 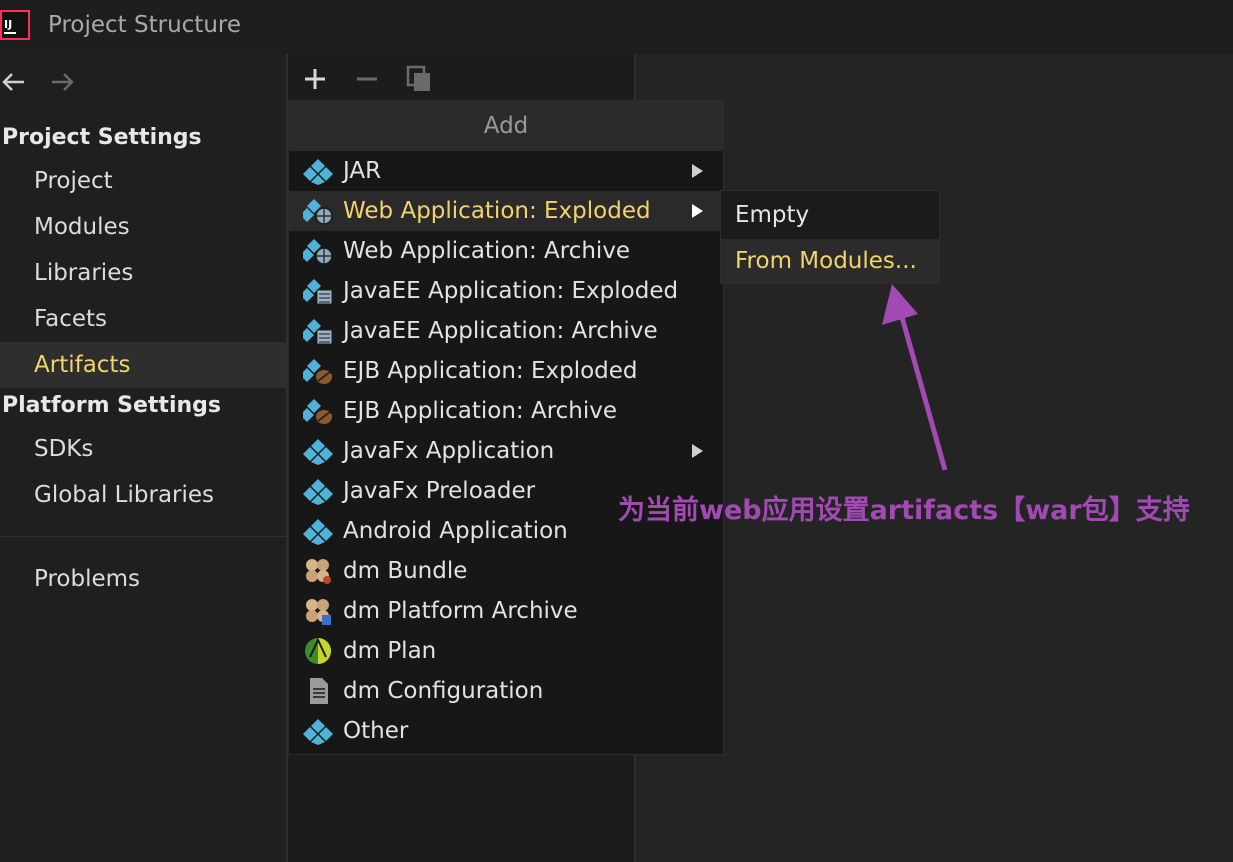 I want to click on menu-item-javaee-application-exploded: JavaEE Application: Exploded, so click(x=506, y=291).